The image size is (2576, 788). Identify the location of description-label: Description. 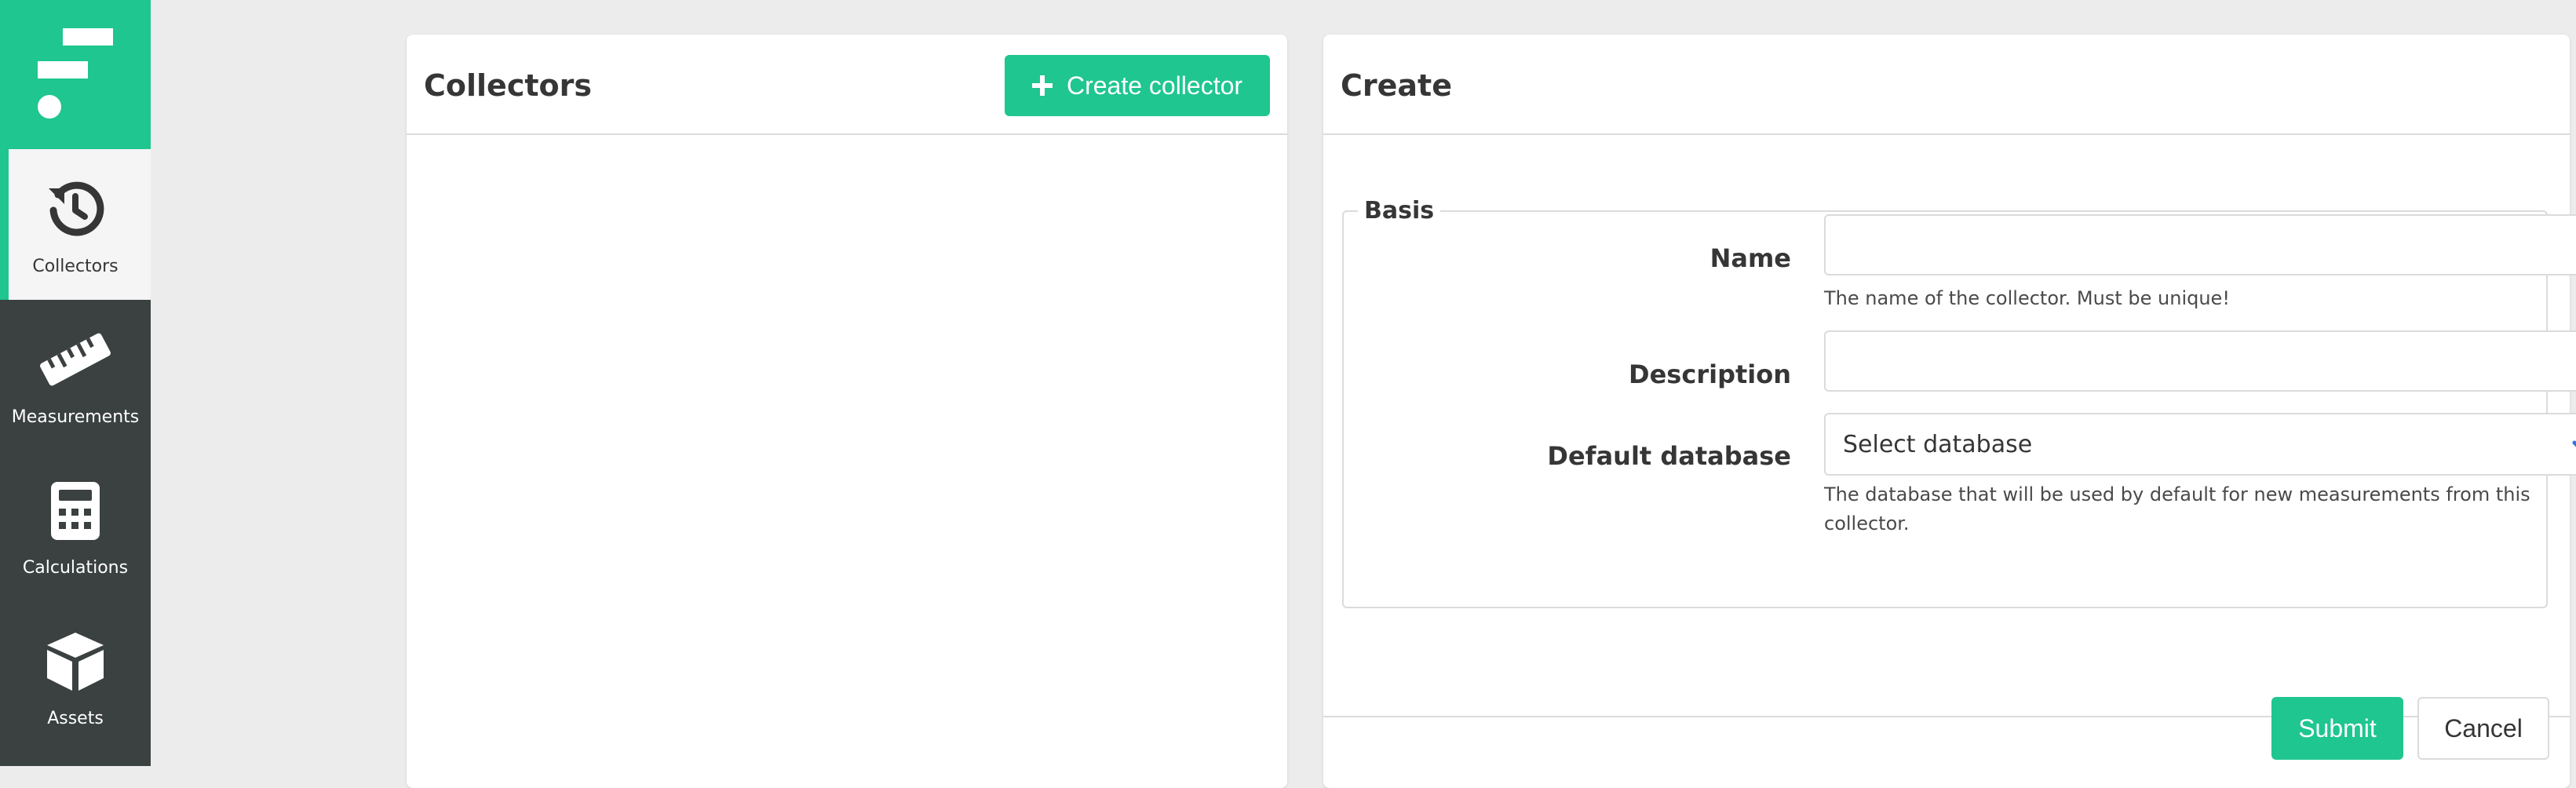
(1710, 374).